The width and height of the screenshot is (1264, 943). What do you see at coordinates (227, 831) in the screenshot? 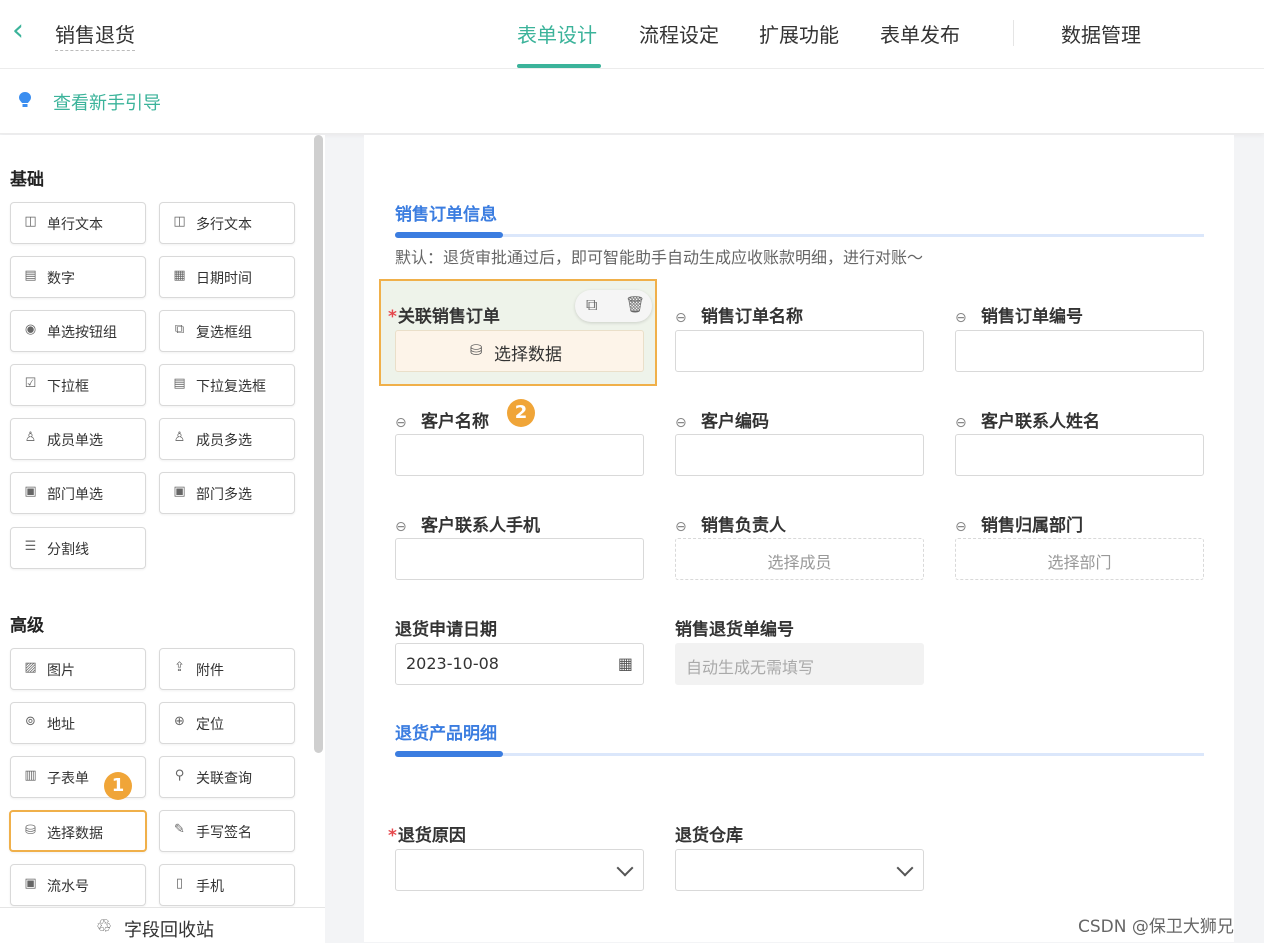
I see `component-signature: ✎ 手写签名` at bounding box center [227, 831].